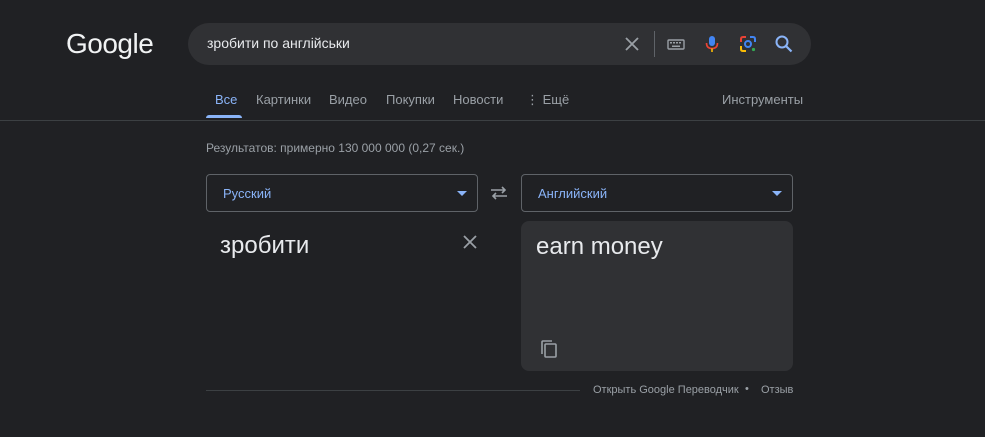 Image resolution: width=985 pixels, height=437 pixels. What do you see at coordinates (666, 390) in the screenshot?
I see `open-translate-link: Открыть Google Переводчик` at bounding box center [666, 390].